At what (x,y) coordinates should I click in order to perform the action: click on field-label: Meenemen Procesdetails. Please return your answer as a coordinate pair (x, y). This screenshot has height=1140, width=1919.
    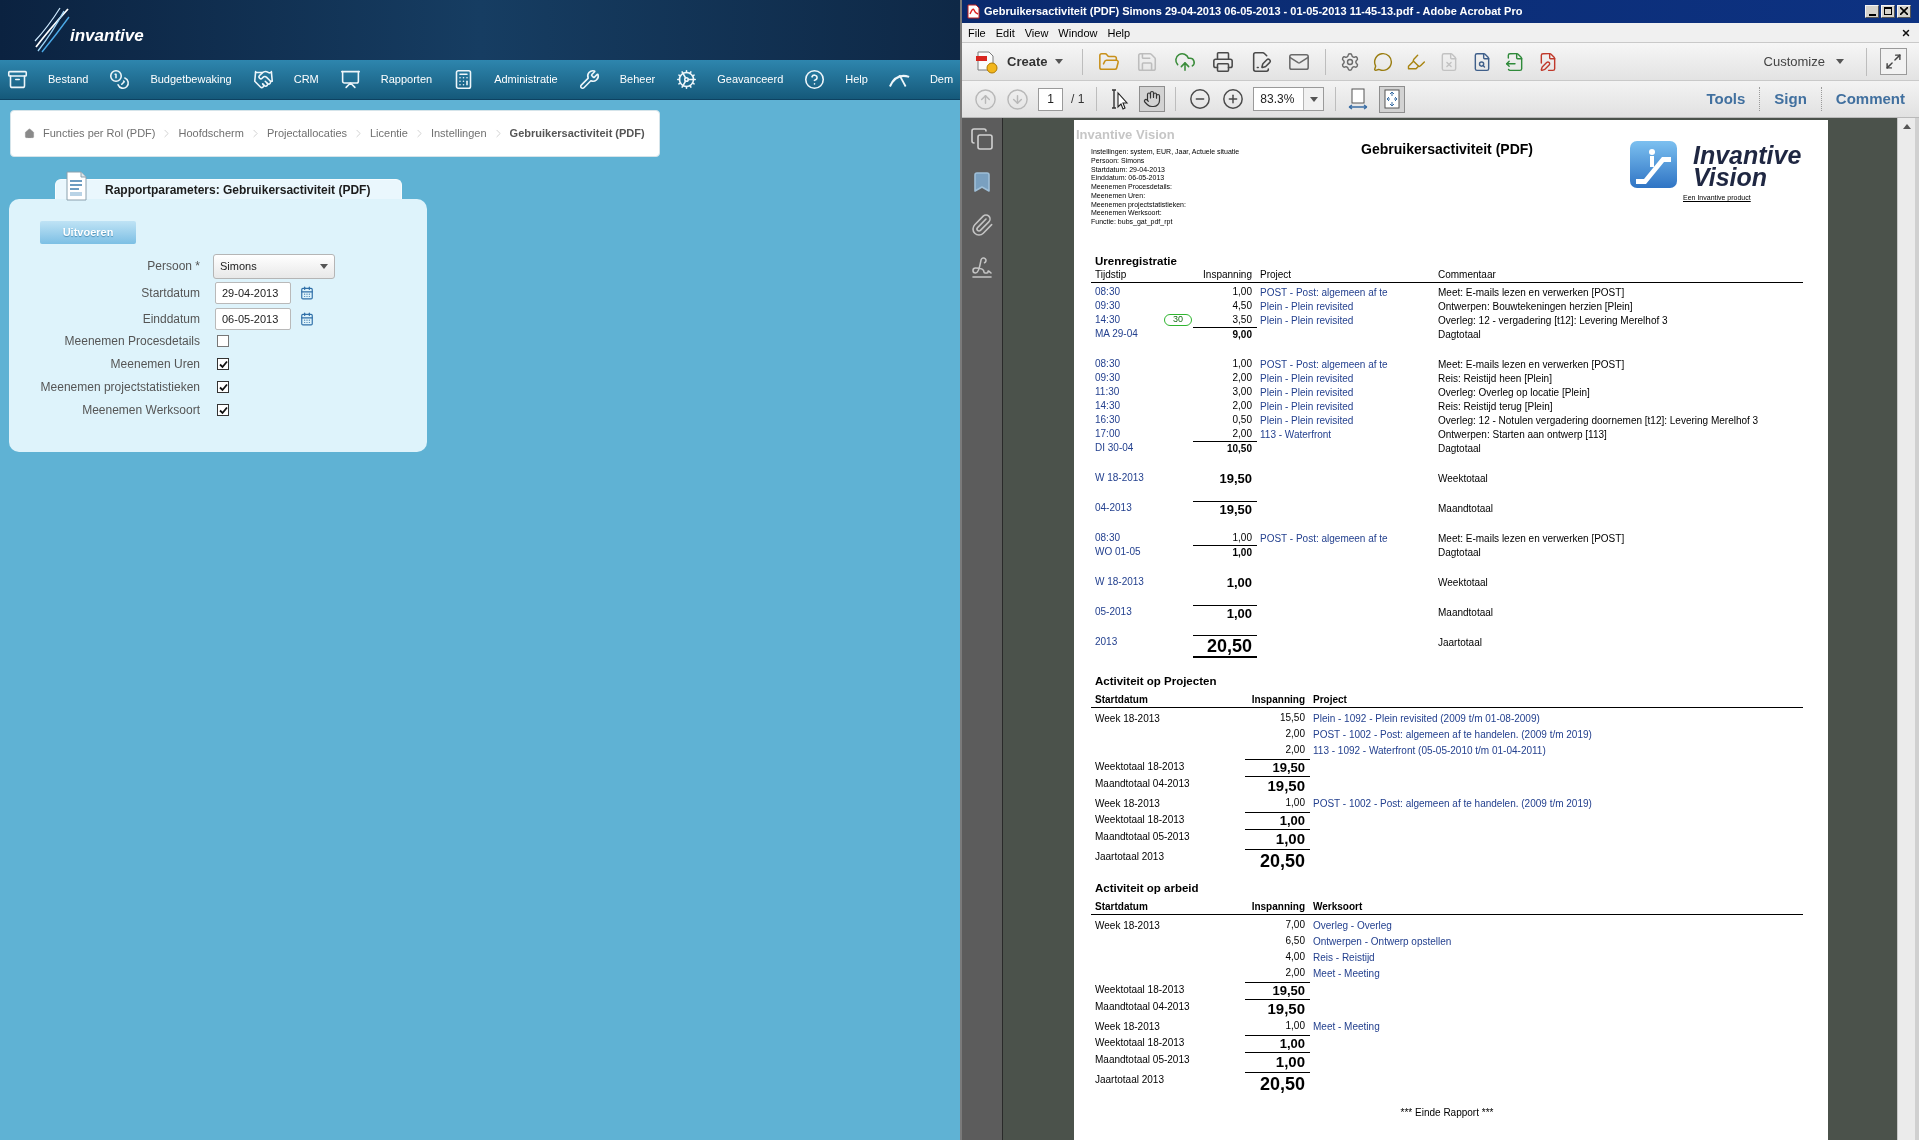
    Looking at the image, I should click on (132, 342).